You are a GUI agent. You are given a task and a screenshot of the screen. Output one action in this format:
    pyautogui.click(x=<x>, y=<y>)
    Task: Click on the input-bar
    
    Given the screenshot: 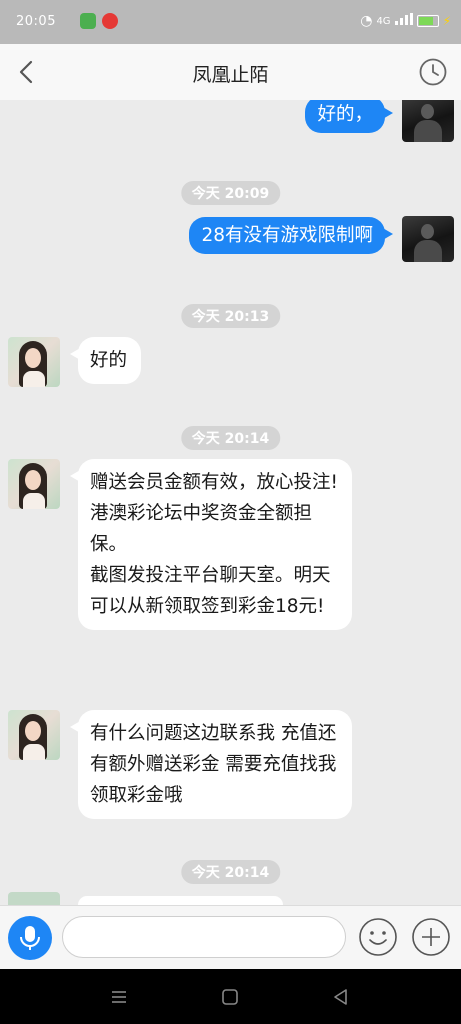 What is the action you would take?
    pyautogui.click(x=230, y=937)
    